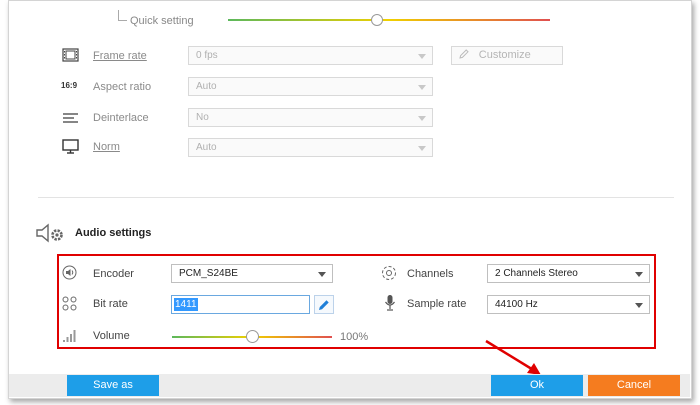 Image resolution: width=700 pixels, height=405 pixels. I want to click on deinterlace-value: No, so click(202, 117).